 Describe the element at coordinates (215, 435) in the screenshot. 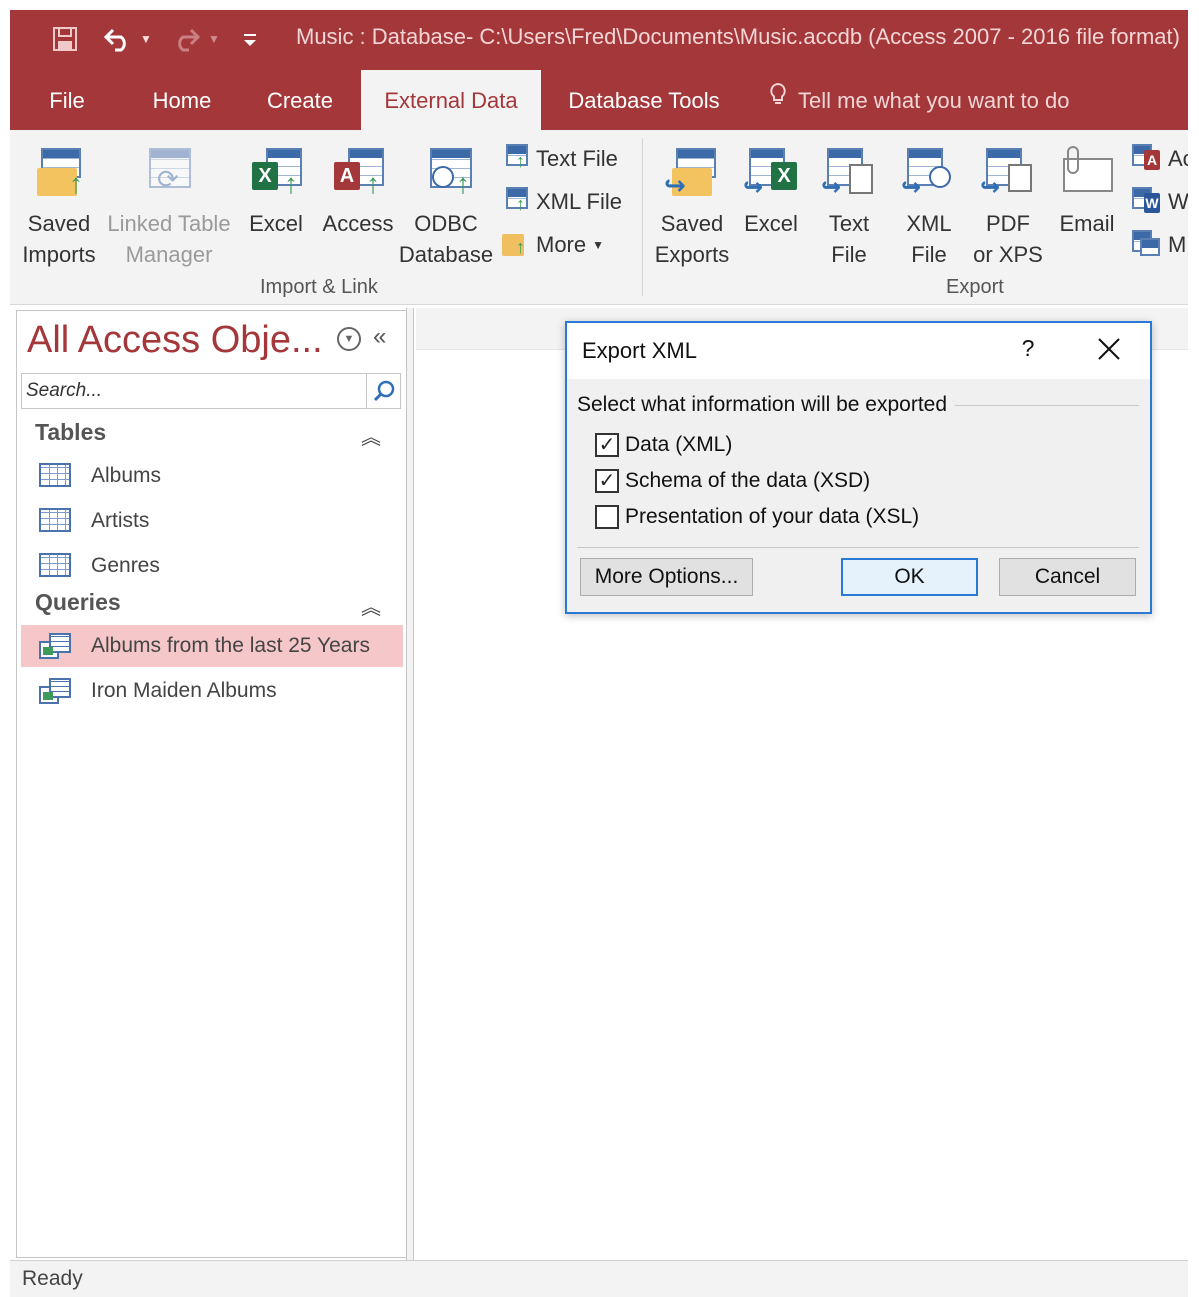

I see `section-tables: Tables ︽` at that location.